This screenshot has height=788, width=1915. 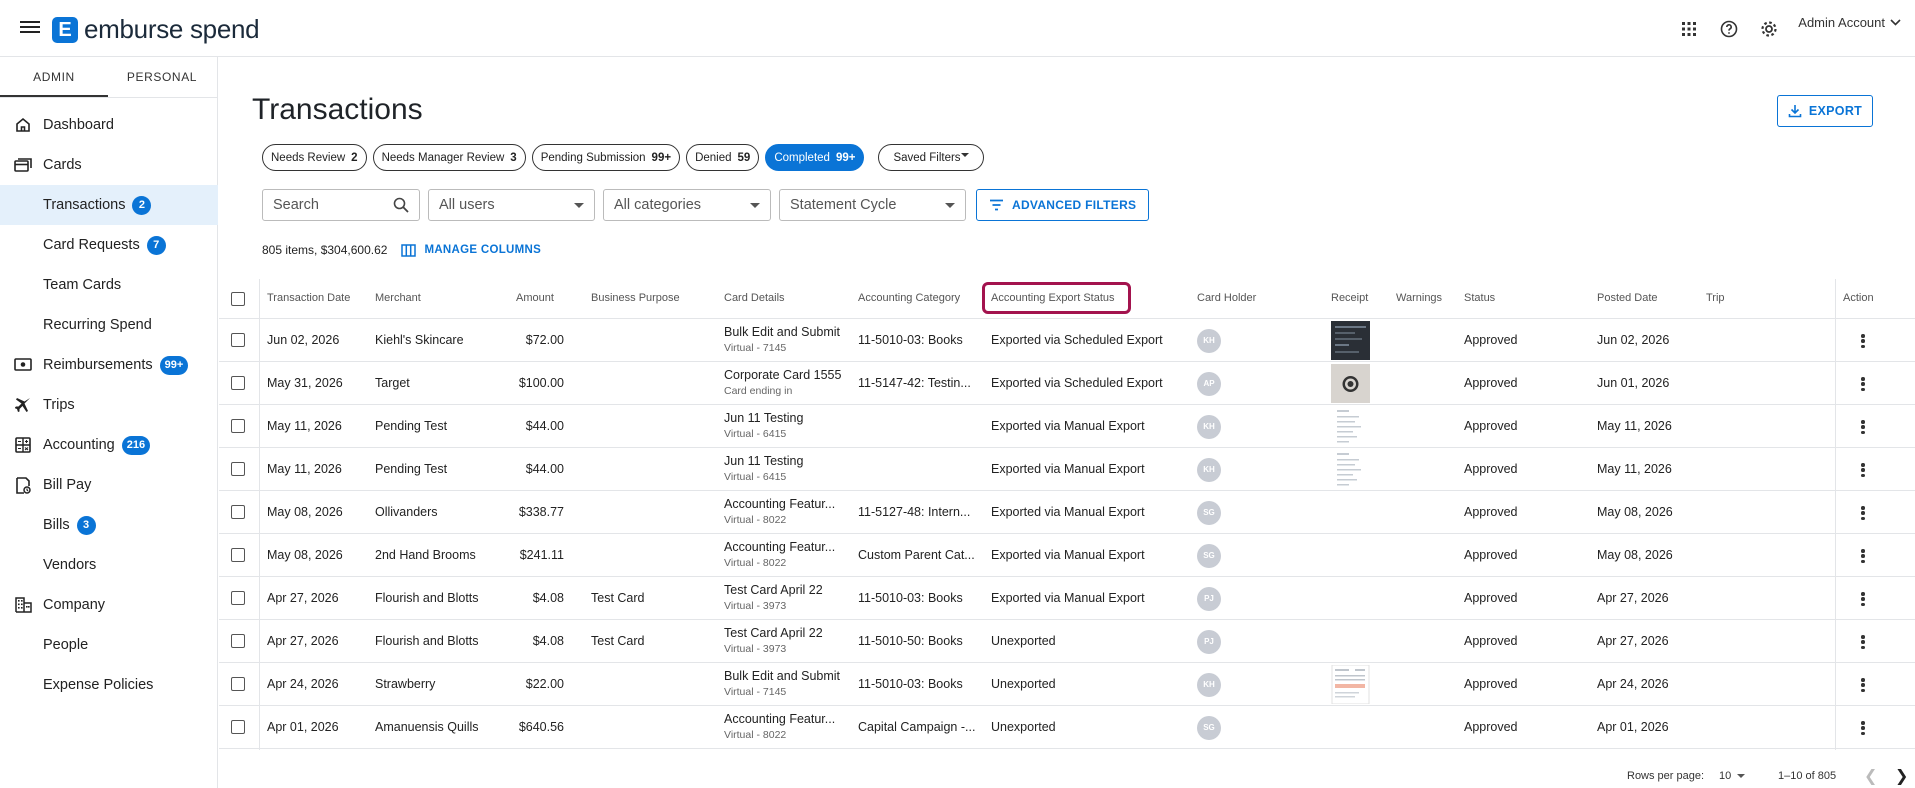 I want to click on sidebar-item-cards: Cards, so click(x=109, y=165).